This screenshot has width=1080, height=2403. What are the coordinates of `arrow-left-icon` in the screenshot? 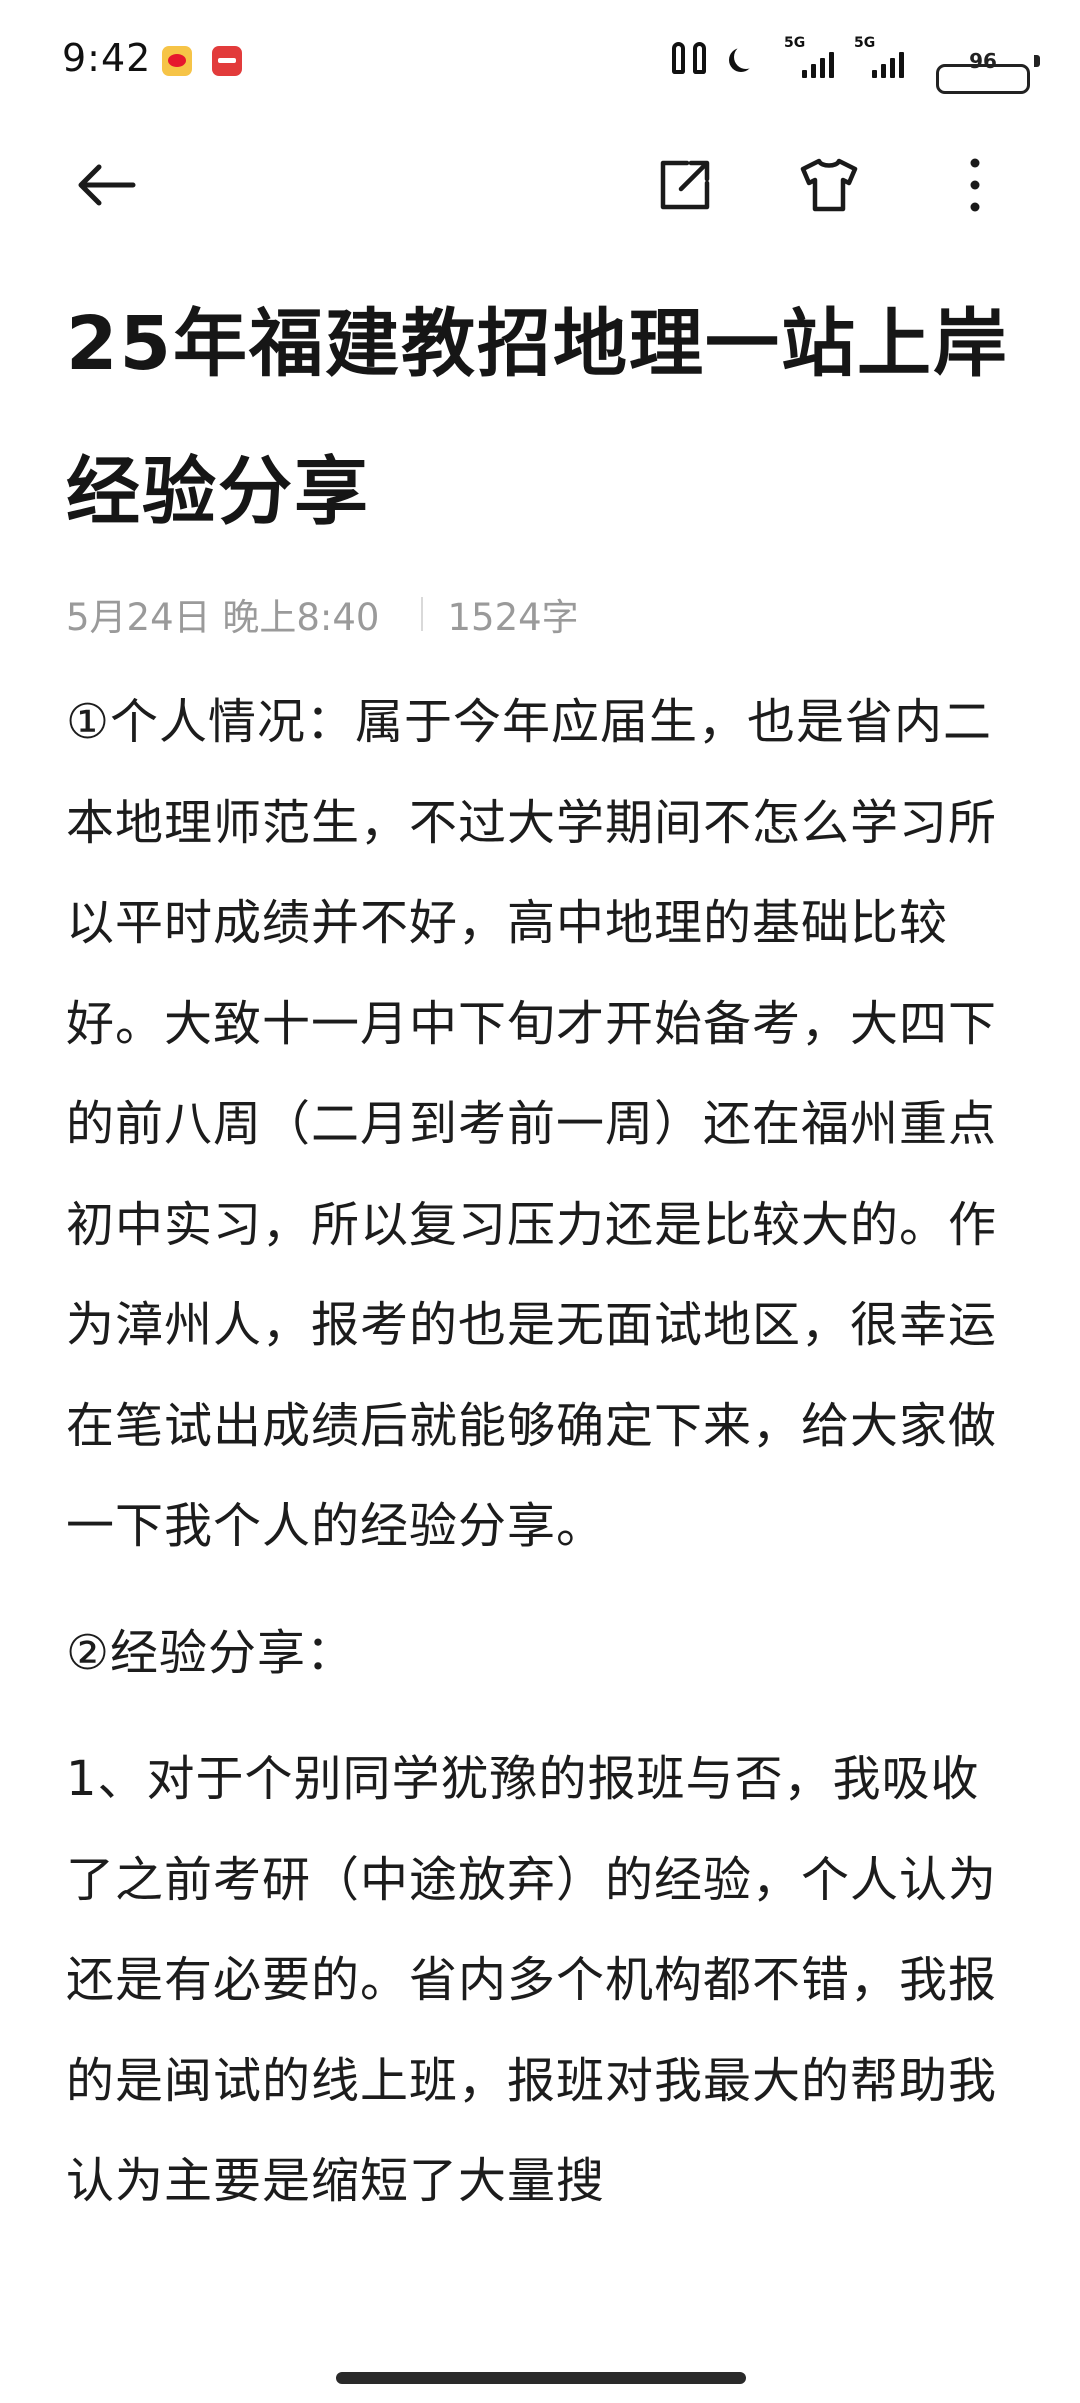 It's located at (107, 185).